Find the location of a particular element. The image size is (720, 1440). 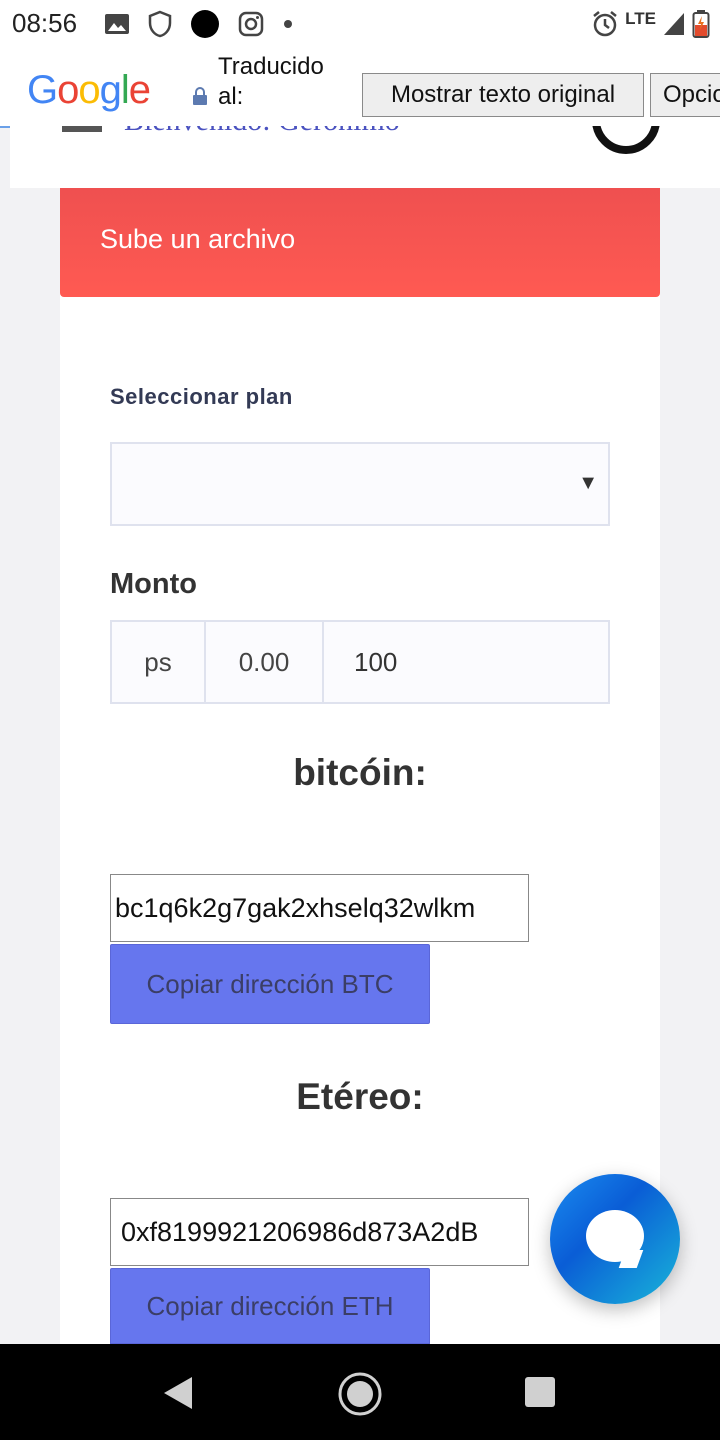

signal-icon is located at coordinates (674, 24).